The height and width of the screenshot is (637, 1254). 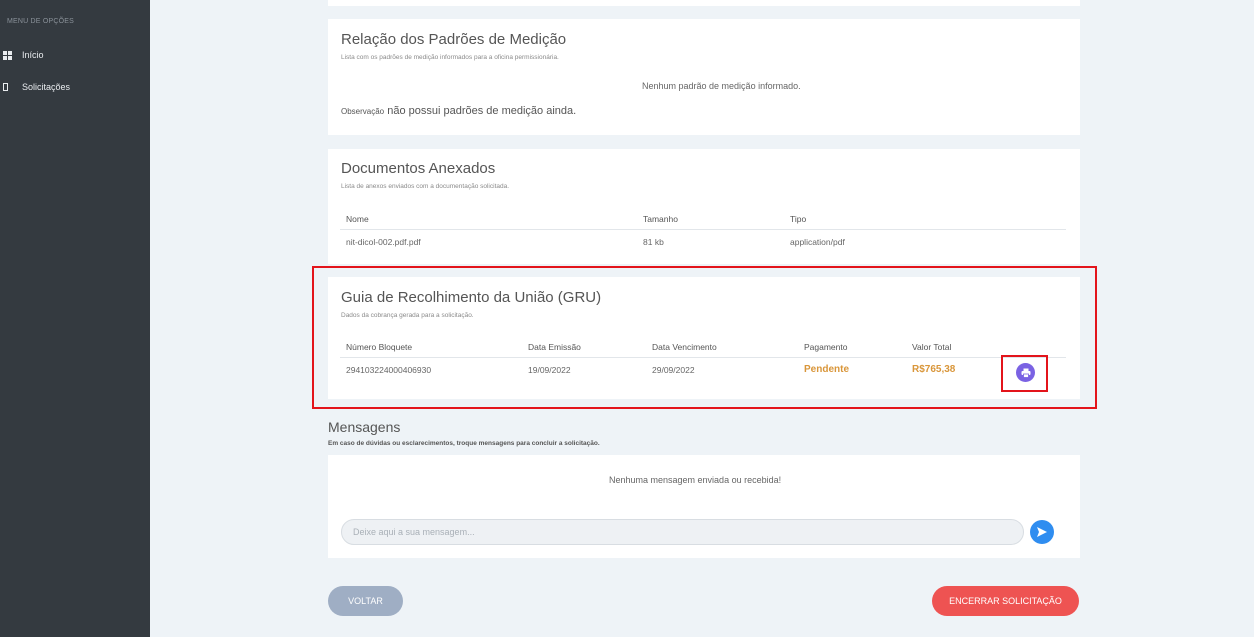 What do you see at coordinates (703, 229) in the screenshot?
I see `table-divider` at bounding box center [703, 229].